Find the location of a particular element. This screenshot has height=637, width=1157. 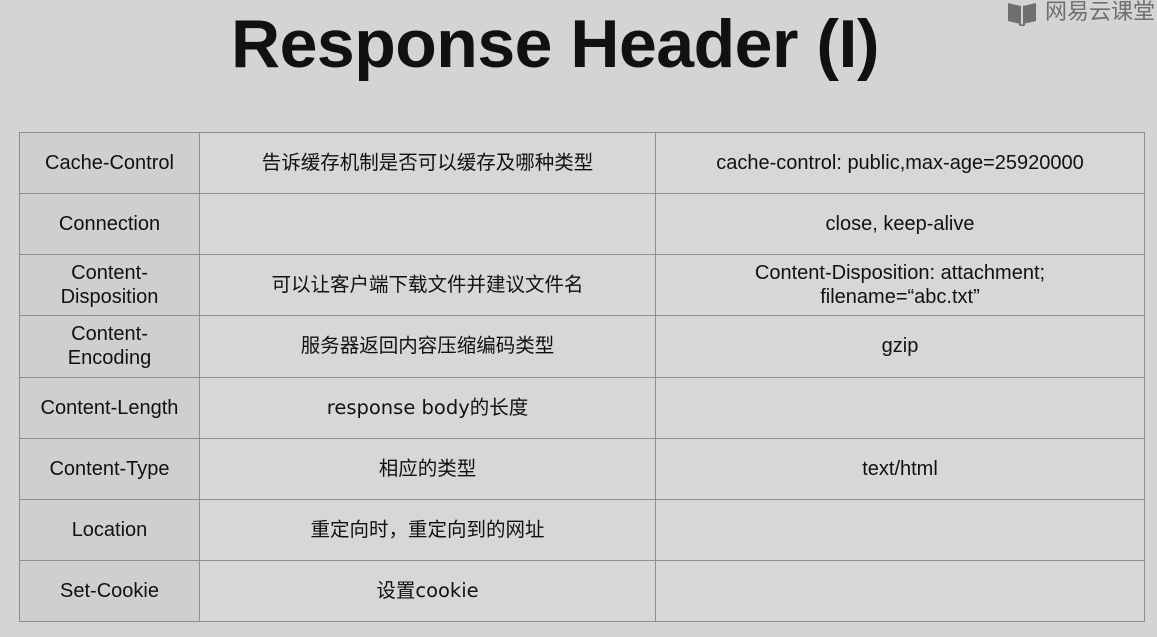

table-row: Content-Type 相应的类型 text/html is located at coordinates (582, 468).